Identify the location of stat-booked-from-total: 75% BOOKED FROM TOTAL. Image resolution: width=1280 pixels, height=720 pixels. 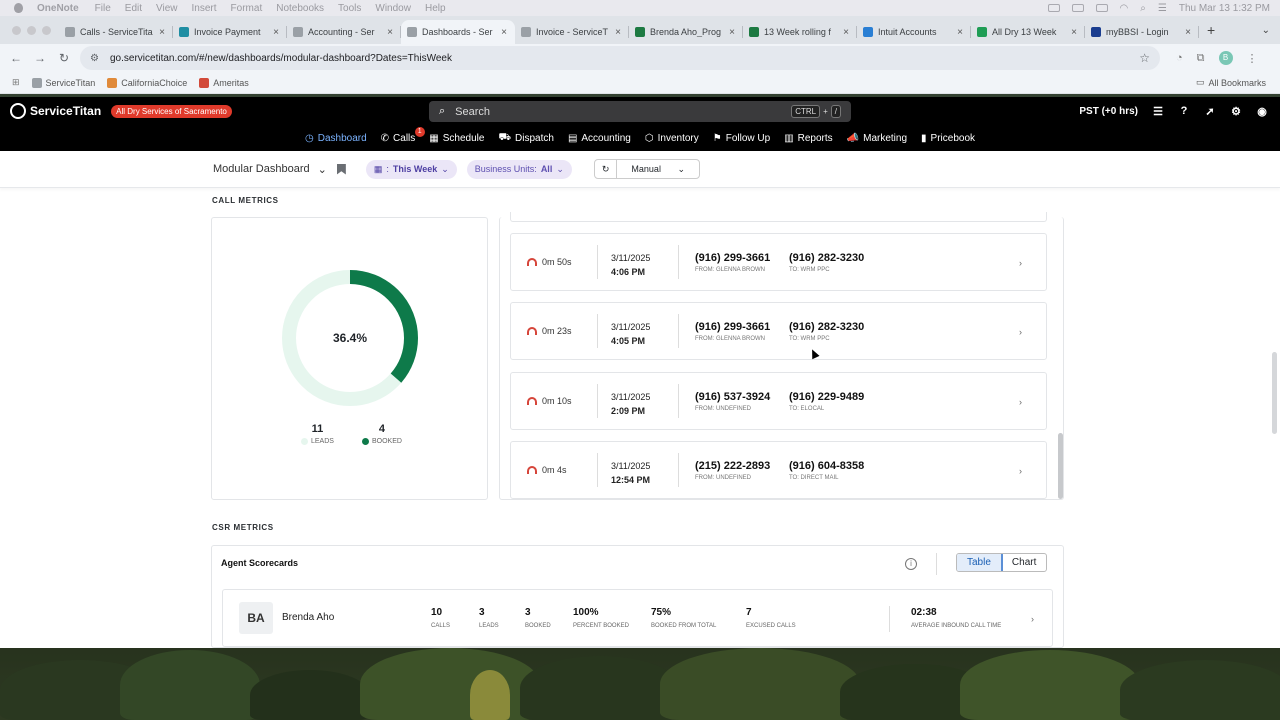
(683, 618).